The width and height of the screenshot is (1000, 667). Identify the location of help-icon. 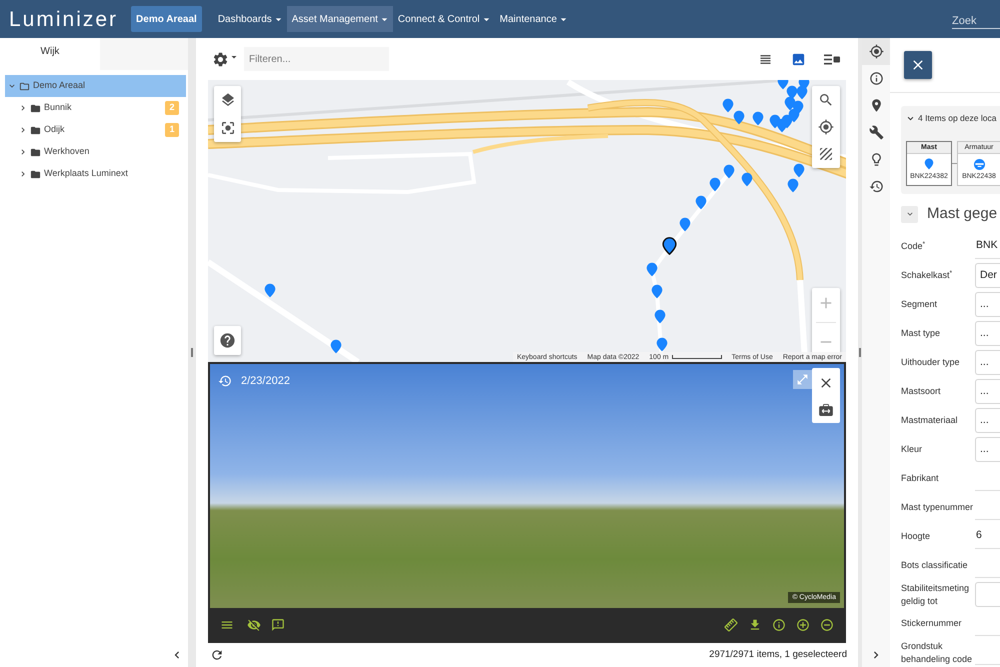
(227, 340).